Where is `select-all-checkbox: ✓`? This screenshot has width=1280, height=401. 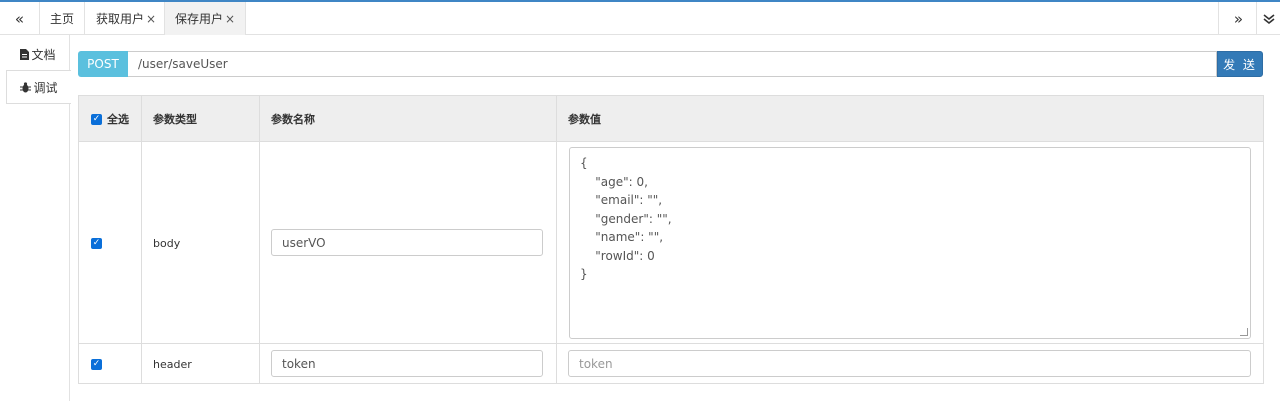 select-all-checkbox: ✓ is located at coordinates (96, 119).